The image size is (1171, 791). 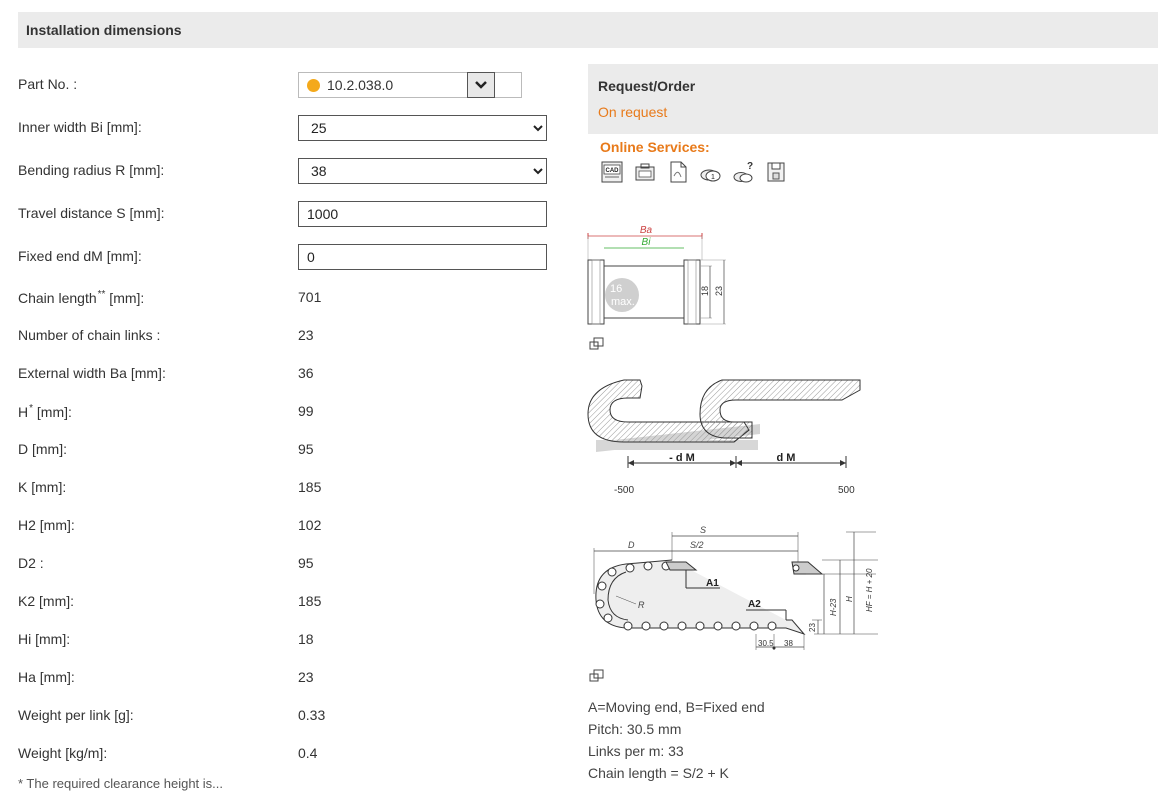 I want to click on notes-chain-length: Chain length = S/2 + K, so click(x=658, y=773).